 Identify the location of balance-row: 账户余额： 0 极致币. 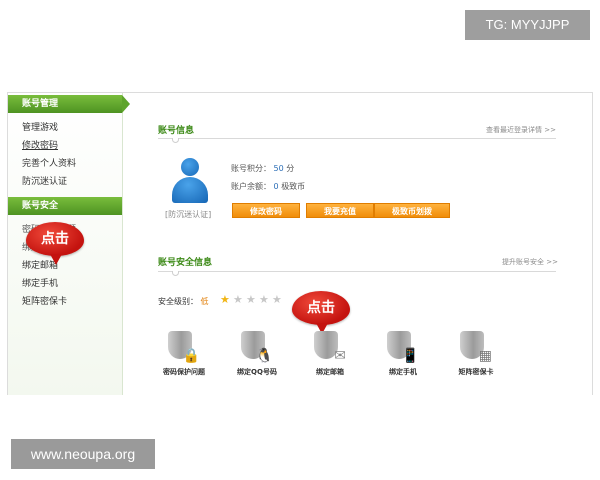
(268, 186).